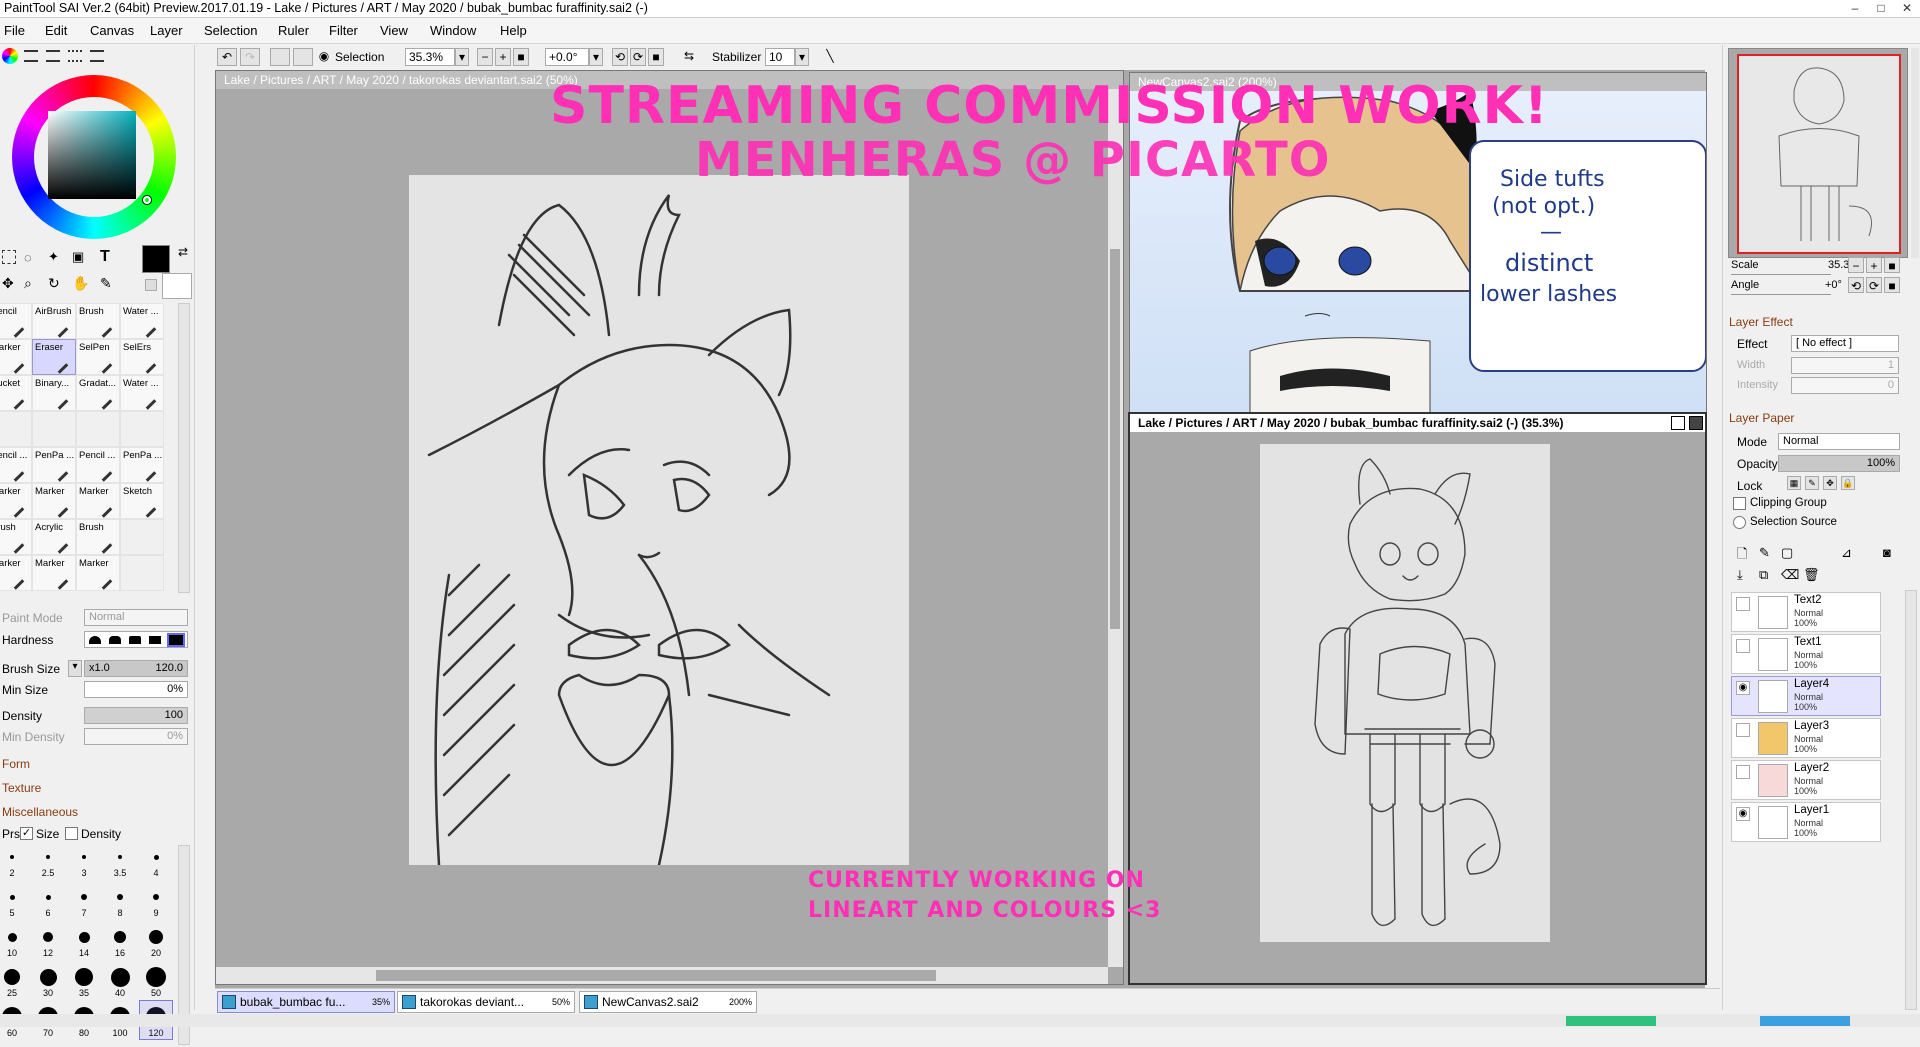 Image resolution: width=1920 pixels, height=1047 pixels. Describe the element at coordinates (1848, 483) in the screenshot. I see `lock-all-icon: 🔒` at that location.